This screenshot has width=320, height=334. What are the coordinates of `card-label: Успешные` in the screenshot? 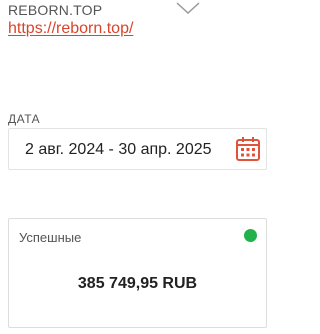 It's located at (50, 237).